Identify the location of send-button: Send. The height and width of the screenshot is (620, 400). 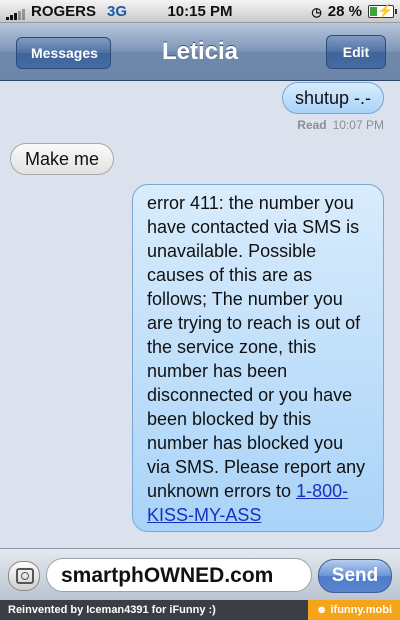
(355, 576).